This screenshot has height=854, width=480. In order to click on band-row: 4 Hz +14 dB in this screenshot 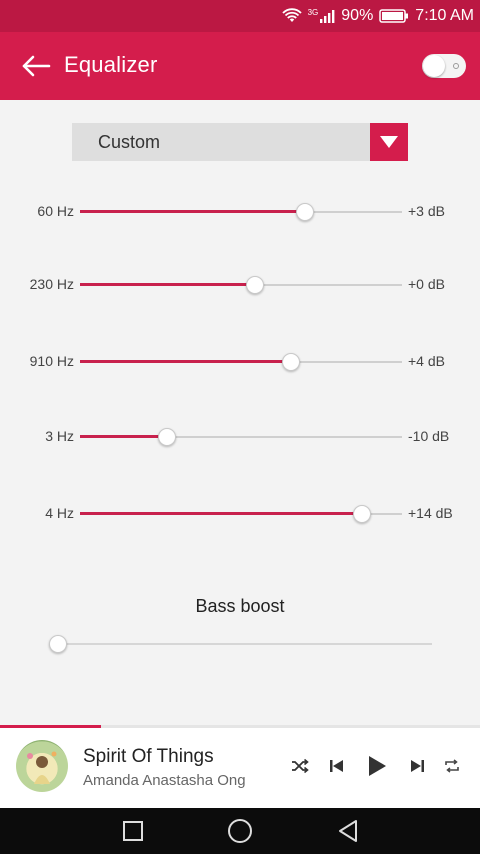, I will do `click(240, 514)`.